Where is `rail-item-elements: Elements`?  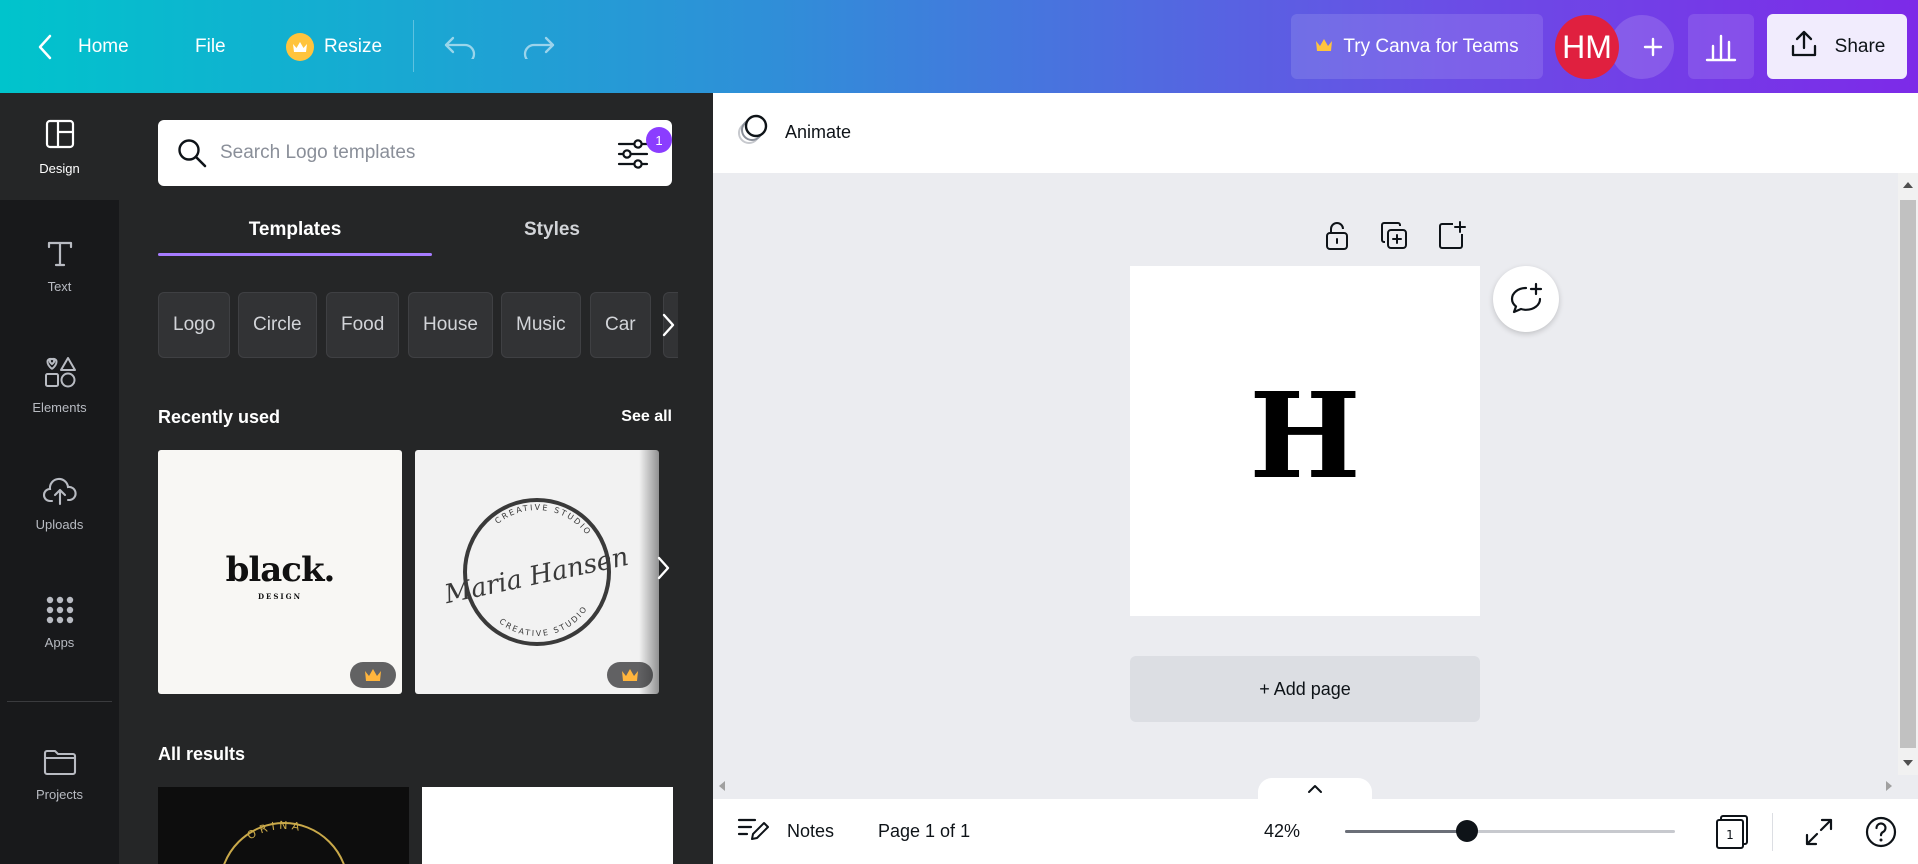
rail-item-elements: Elements is located at coordinates (59, 384).